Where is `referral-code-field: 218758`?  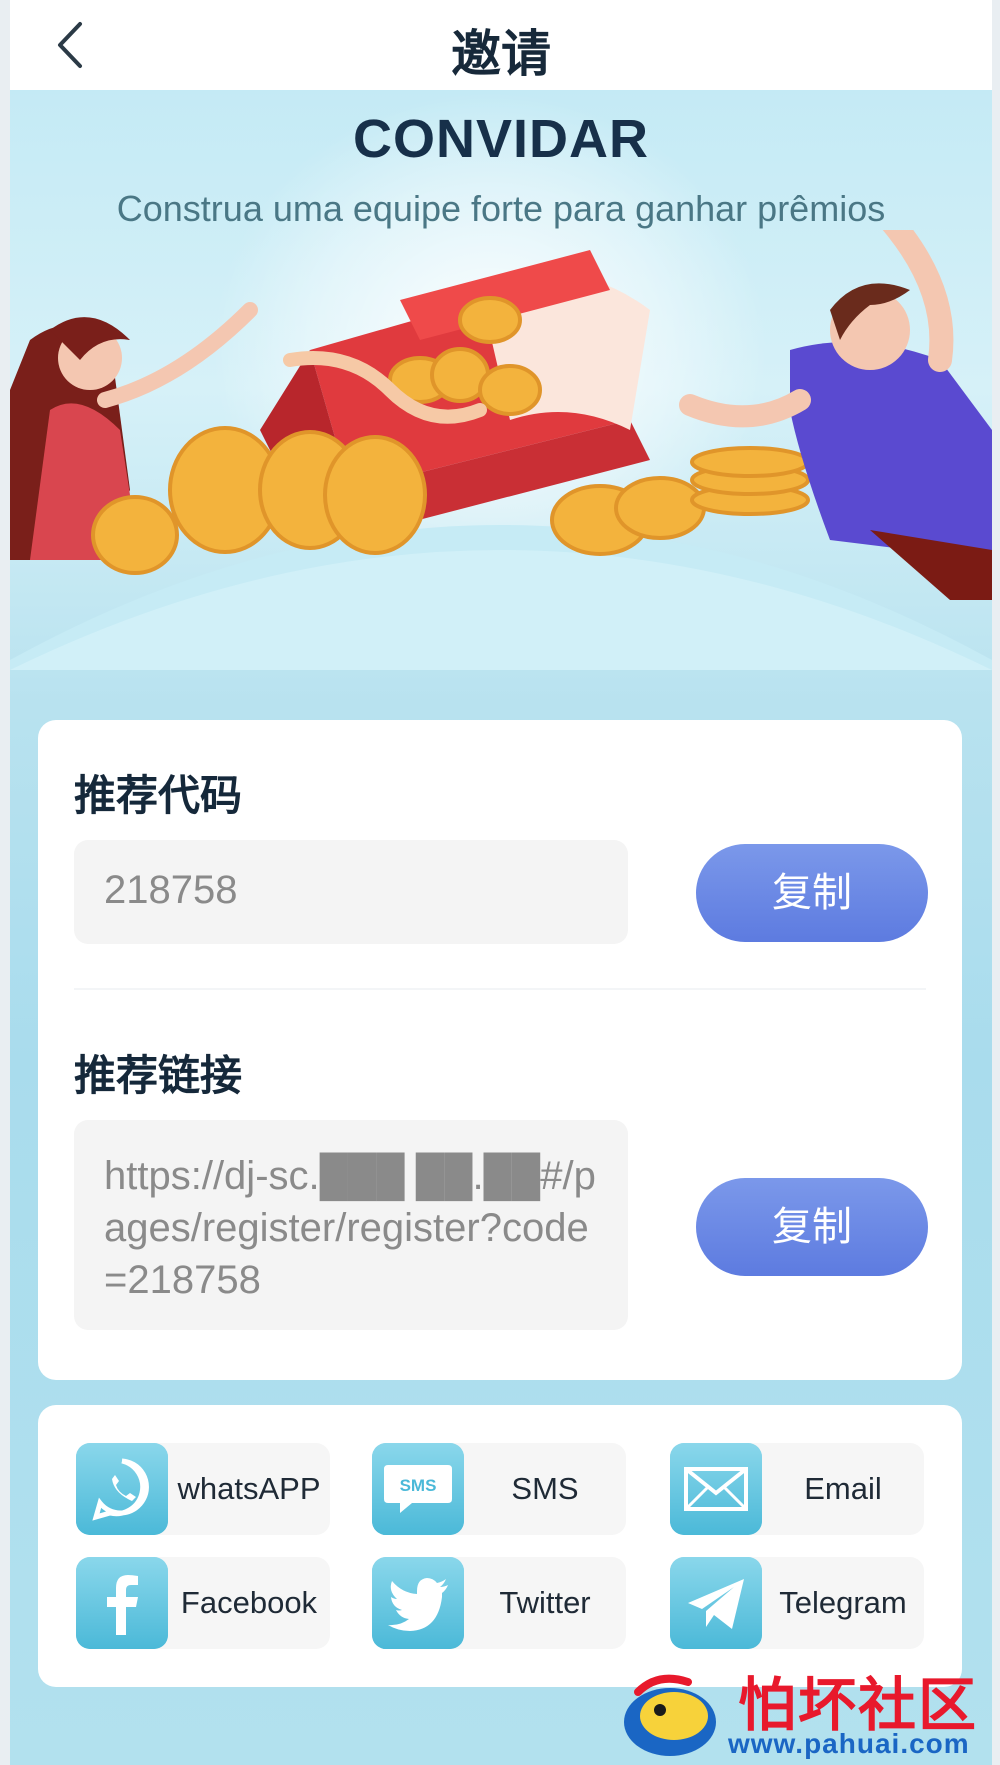
referral-code-field: 218758 is located at coordinates (351, 892).